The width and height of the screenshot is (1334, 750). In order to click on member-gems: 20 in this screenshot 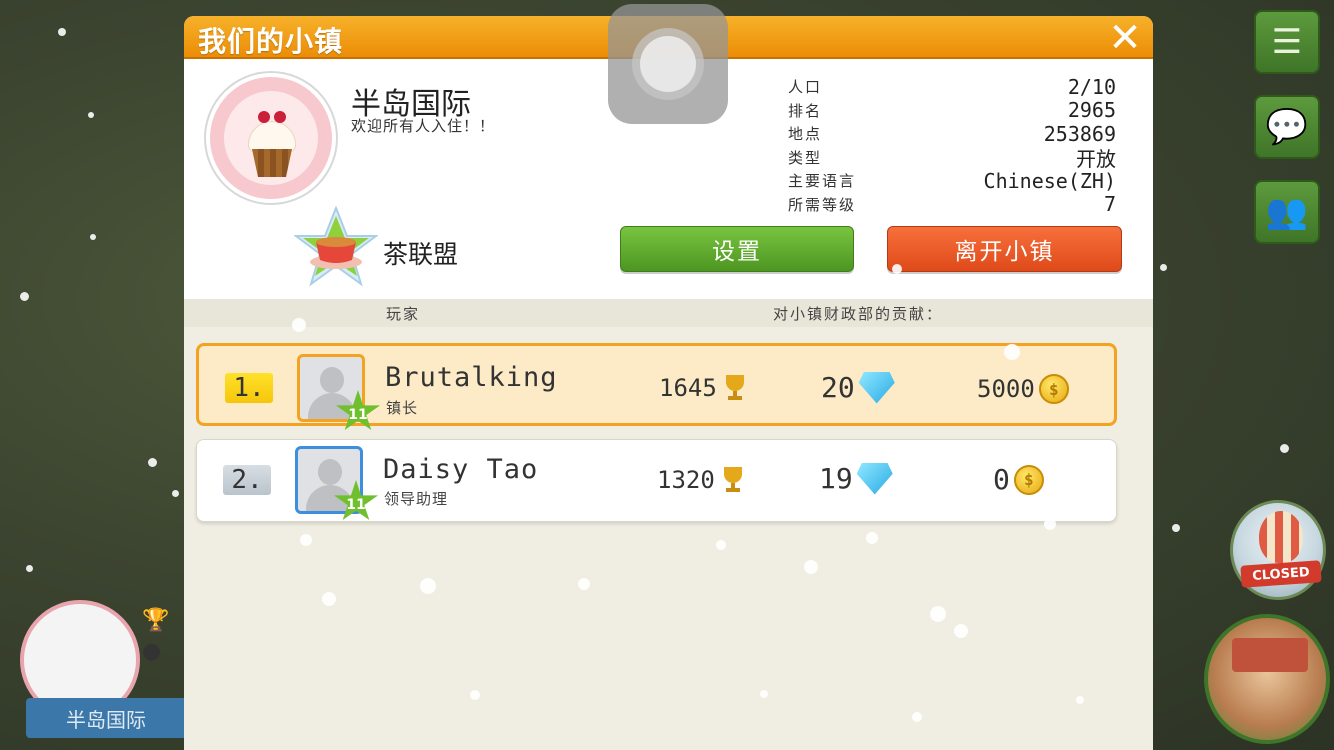, I will do `click(858, 387)`.